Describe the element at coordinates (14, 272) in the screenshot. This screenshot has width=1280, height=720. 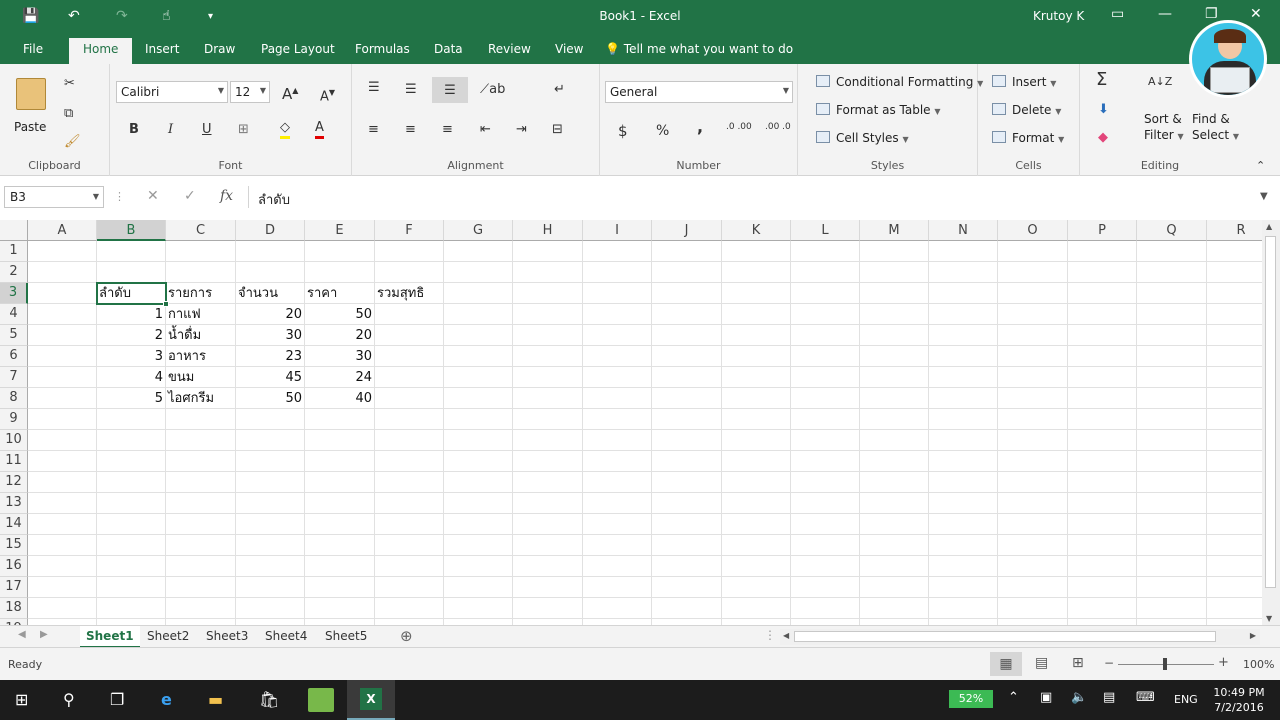
I see `row-header-2: 2` at that location.